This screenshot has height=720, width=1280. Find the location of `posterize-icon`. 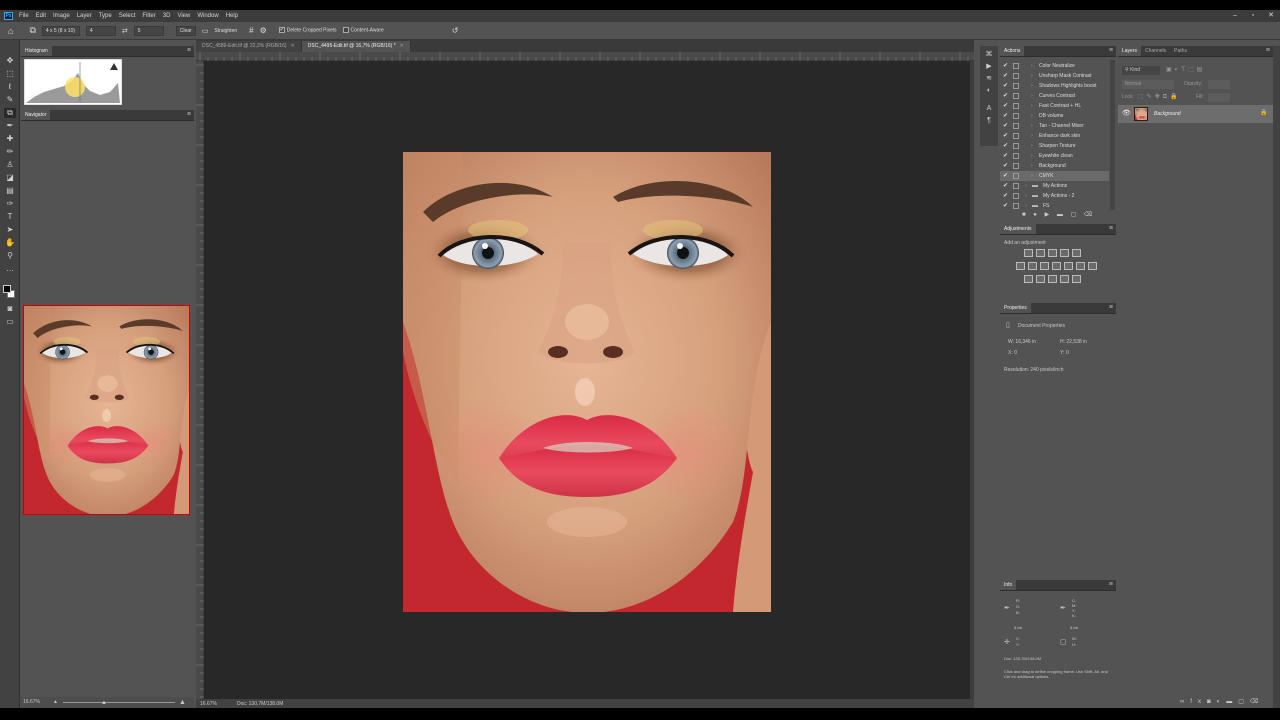

posterize-icon is located at coordinates (1040, 279).